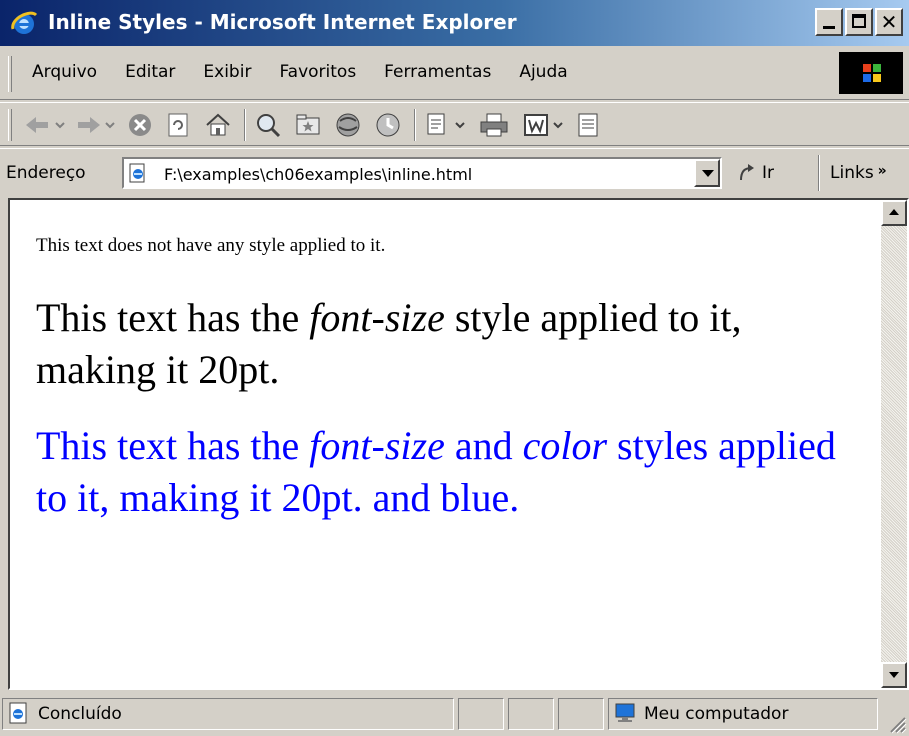 This screenshot has height=736, width=909. I want to click on refresh-button, so click(178, 125).